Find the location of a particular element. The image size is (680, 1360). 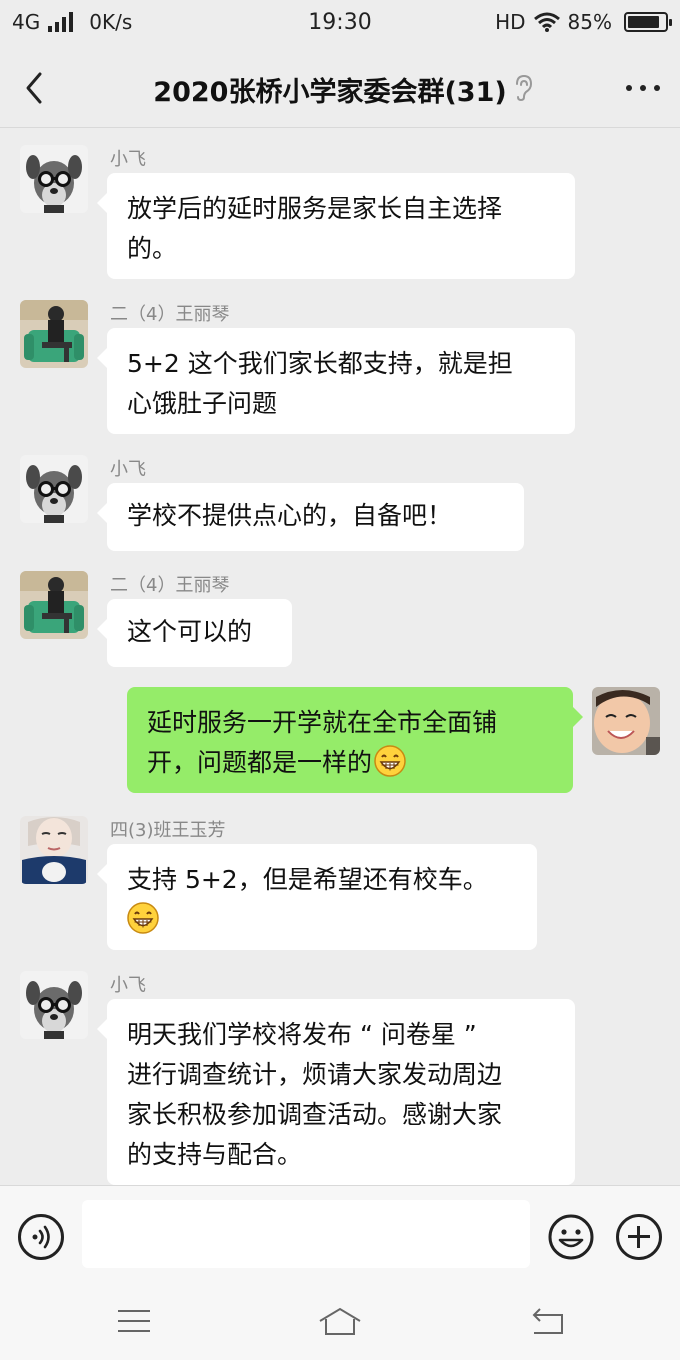

message-line: 家长积极参加调查活动。感谢大家 is located at coordinates (315, 1114).